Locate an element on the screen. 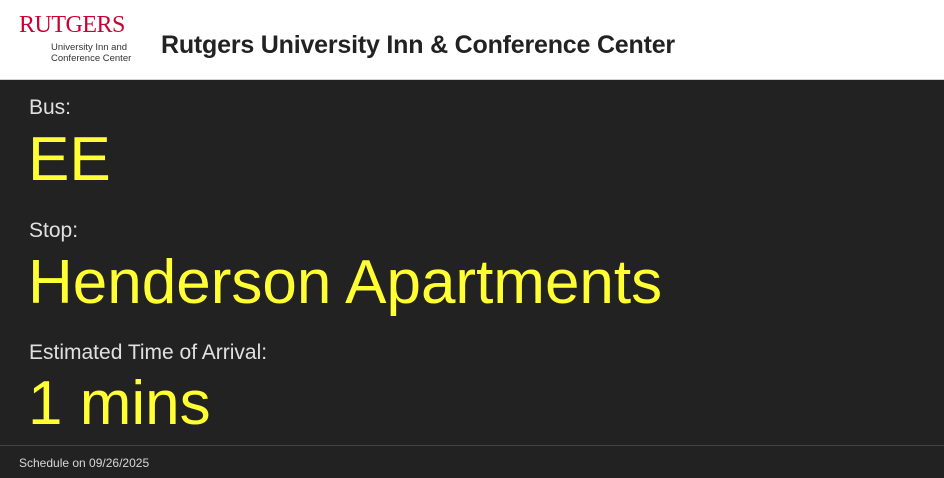  logo-subline: University Inn and Conference Center is located at coordinates (91, 53).